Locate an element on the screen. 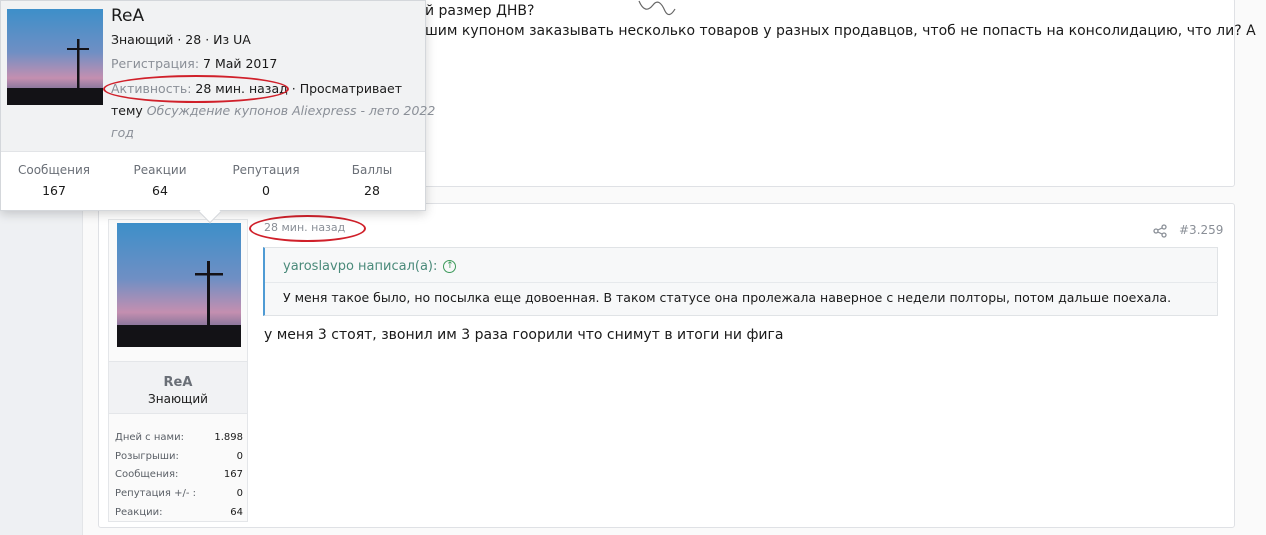 Image resolution: width=1266 pixels, height=535 pixels. tooltip-registration-label: Регистрация: is located at coordinates (155, 63).